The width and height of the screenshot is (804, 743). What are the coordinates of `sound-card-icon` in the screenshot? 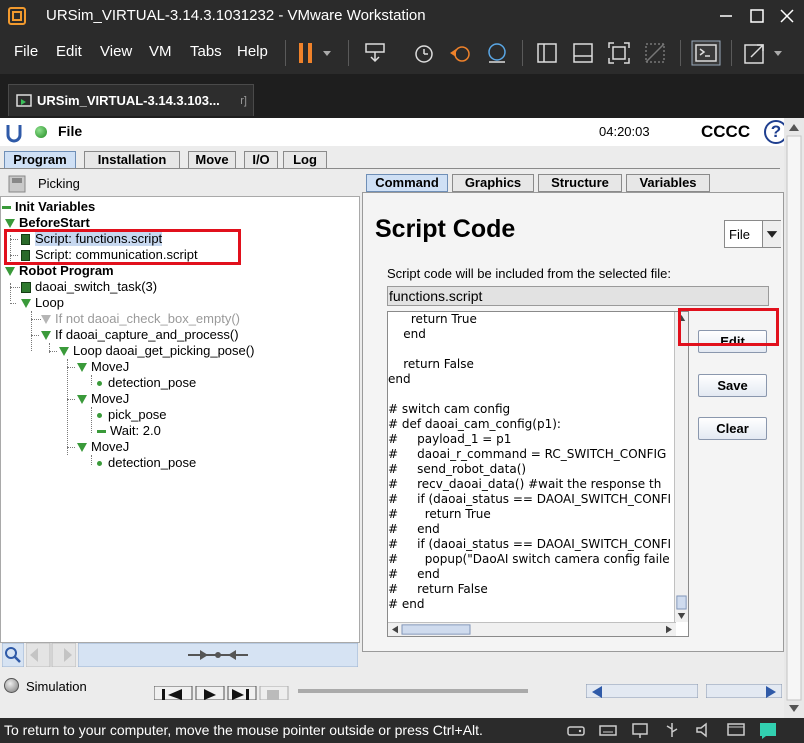 It's located at (704, 730).